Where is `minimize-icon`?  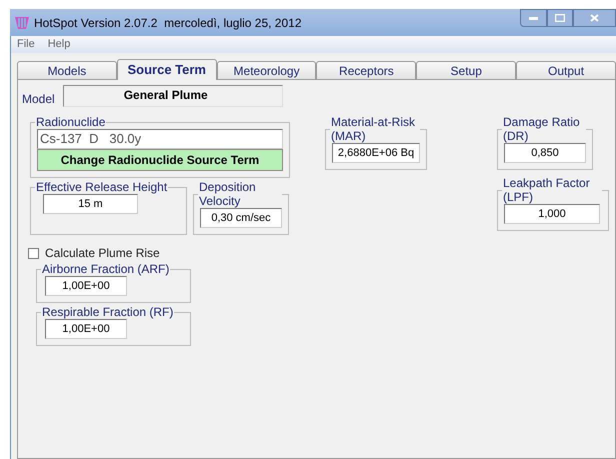
minimize-icon is located at coordinates (533, 18).